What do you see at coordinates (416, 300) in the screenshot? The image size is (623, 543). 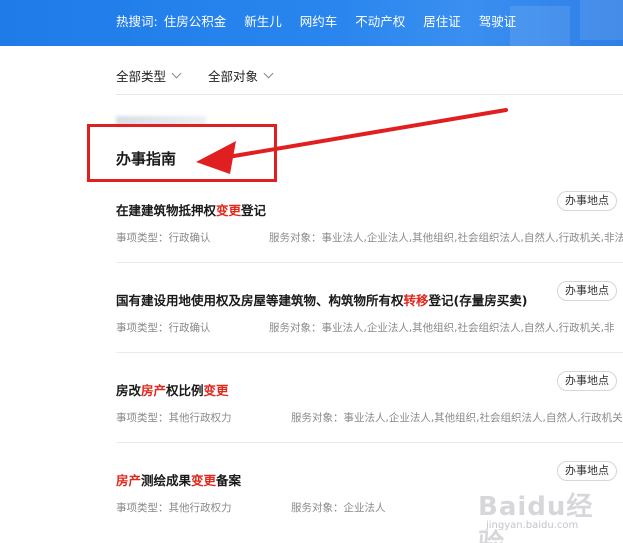 I see `title-highlight: 转移` at bounding box center [416, 300].